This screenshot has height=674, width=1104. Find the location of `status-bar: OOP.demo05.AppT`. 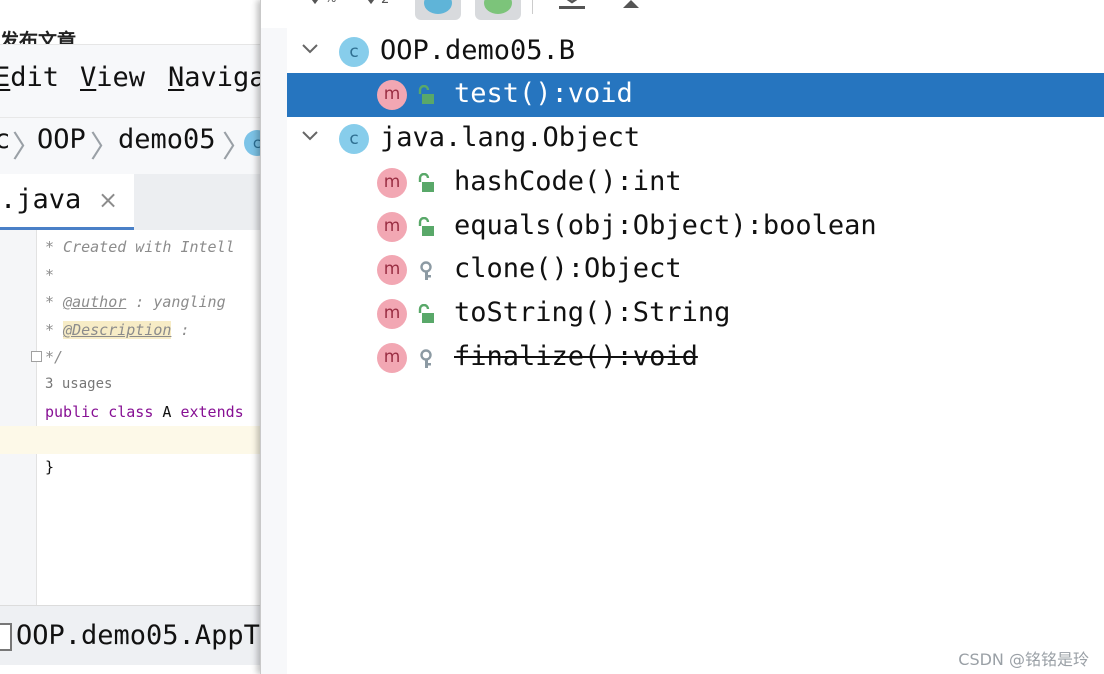

status-bar: OOP.demo05.AppT is located at coordinates (131, 635).